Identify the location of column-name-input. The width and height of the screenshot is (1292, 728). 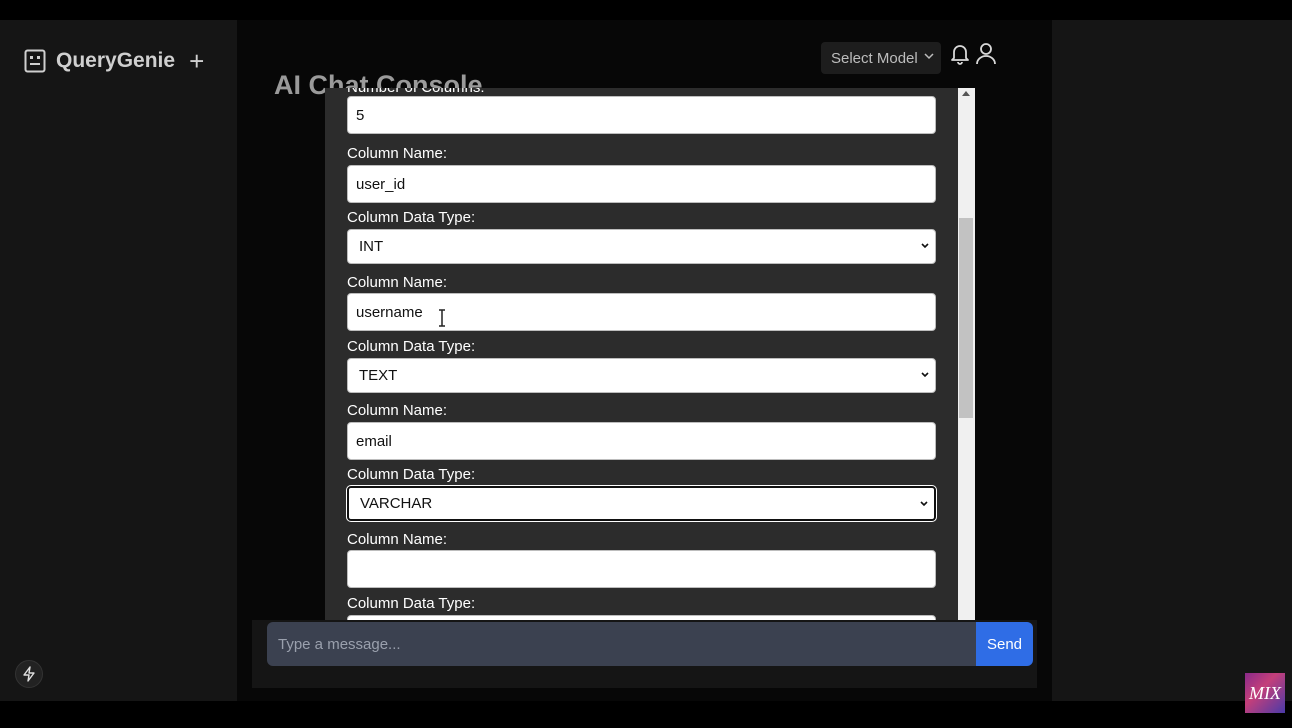
(641, 569).